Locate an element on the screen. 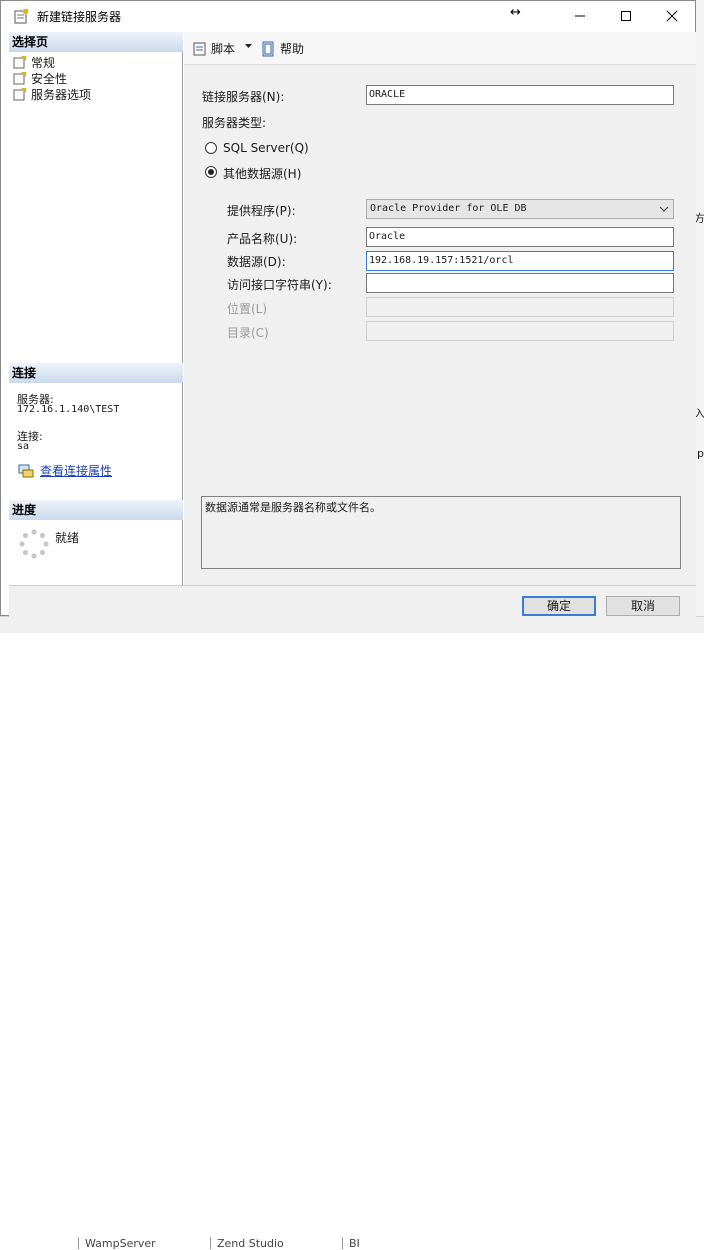 This screenshot has height=1250, width=704. provider-value: Oracle Provider for OLE DB is located at coordinates (448, 208).